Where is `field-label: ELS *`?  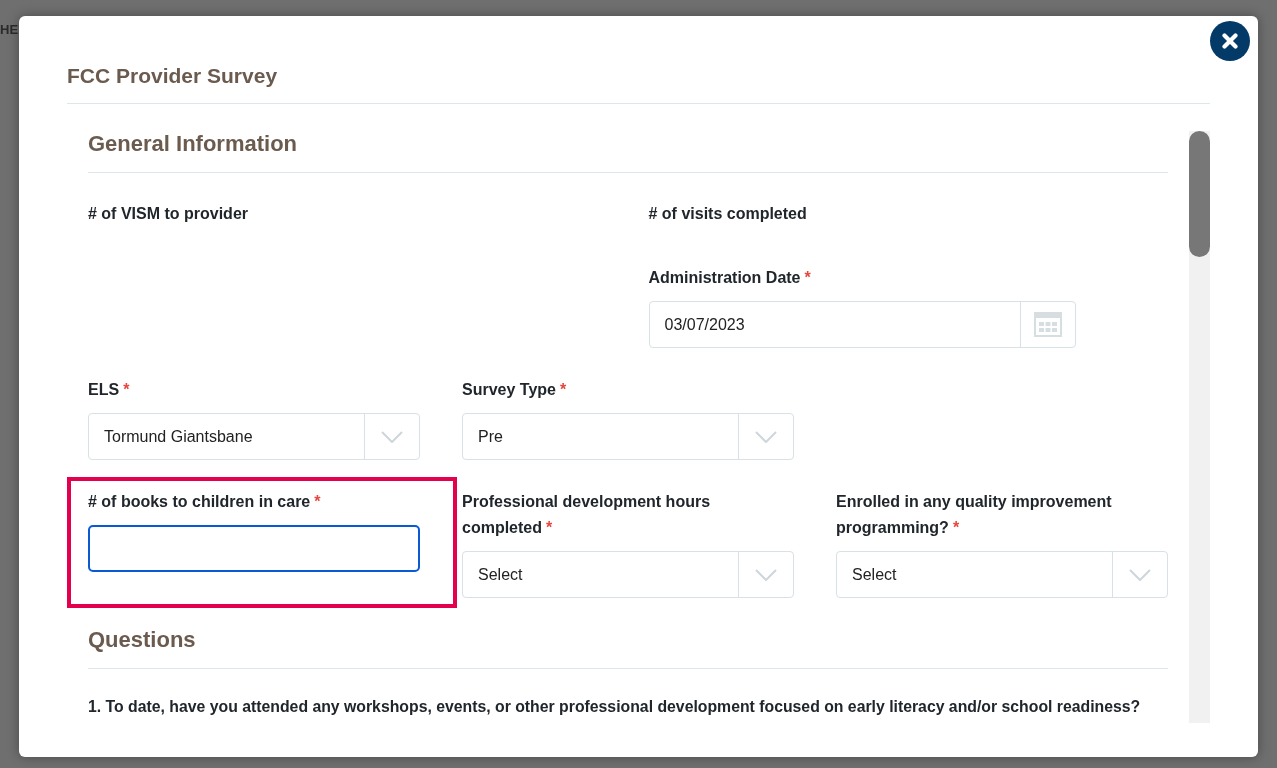 field-label: ELS * is located at coordinates (109, 390).